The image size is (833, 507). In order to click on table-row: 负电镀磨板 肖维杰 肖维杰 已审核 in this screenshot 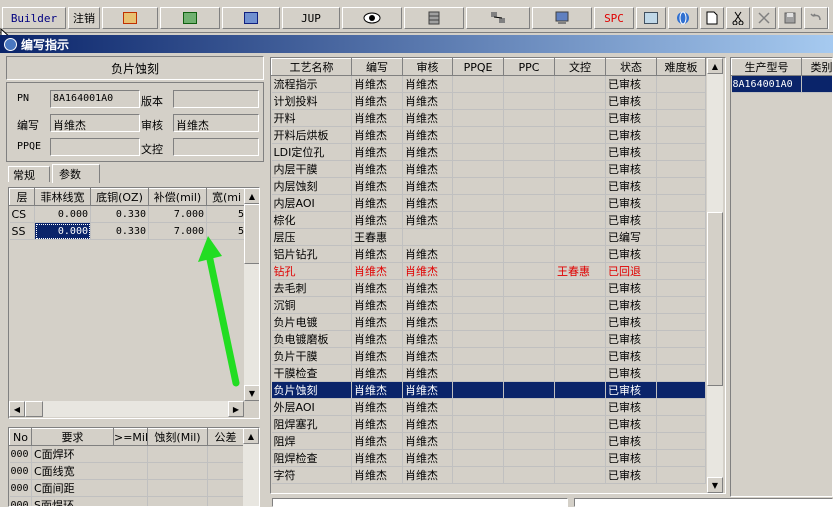, I will do `click(488, 339)`.